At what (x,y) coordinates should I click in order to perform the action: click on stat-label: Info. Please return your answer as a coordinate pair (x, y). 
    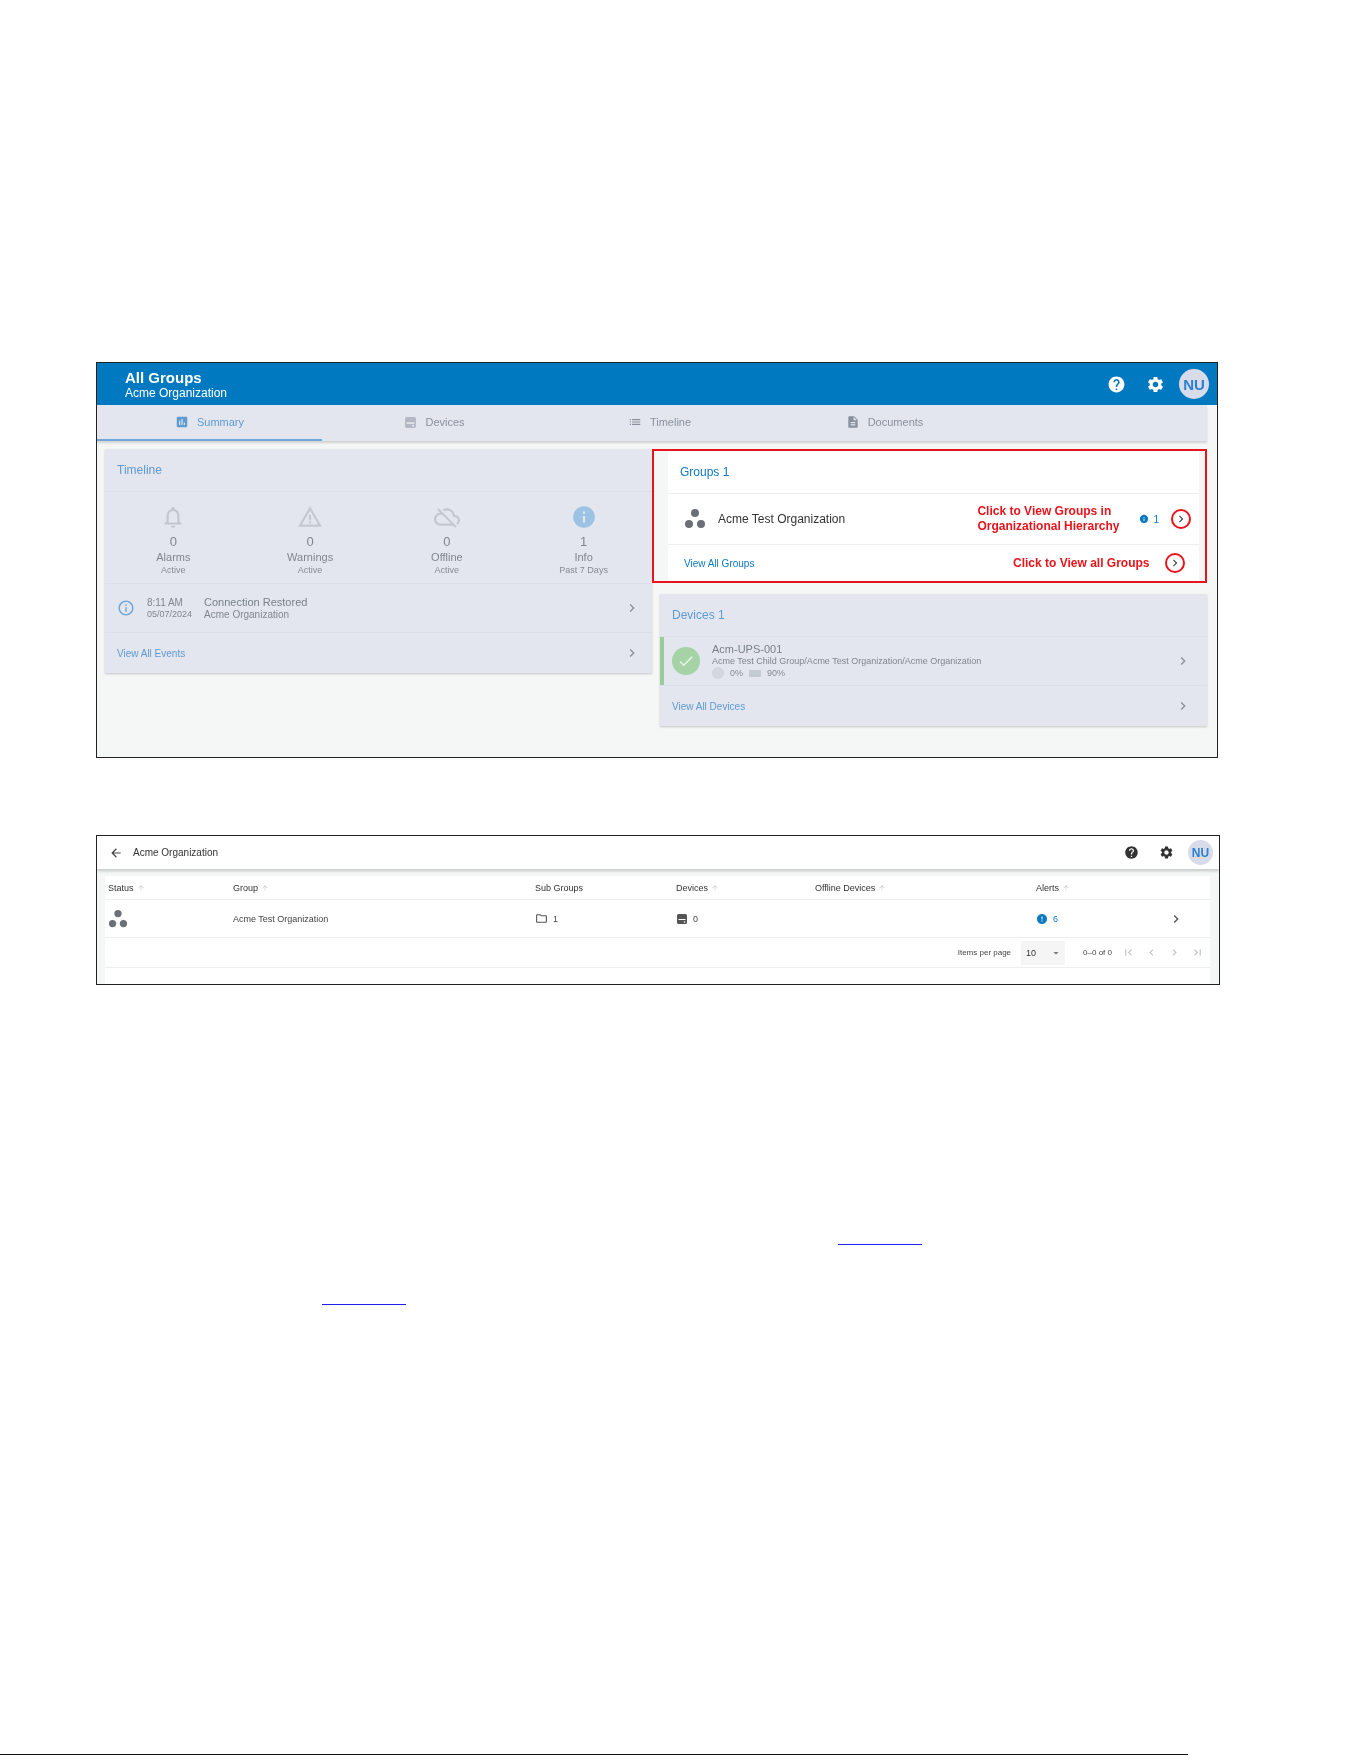
    Looking at the image, I should click on (583, 557).